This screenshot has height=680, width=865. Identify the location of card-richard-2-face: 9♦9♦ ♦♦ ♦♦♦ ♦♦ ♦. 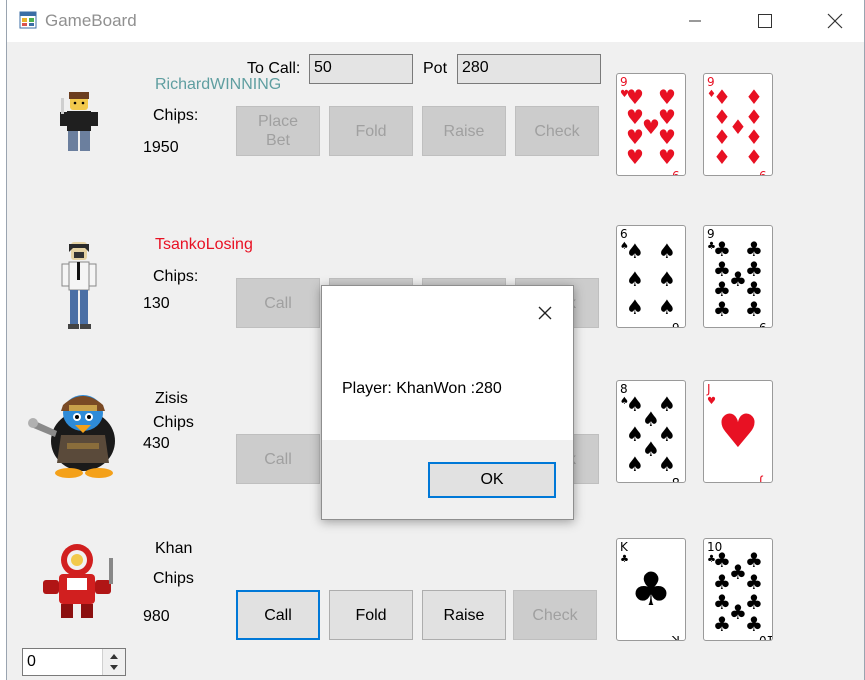
(737, 125).